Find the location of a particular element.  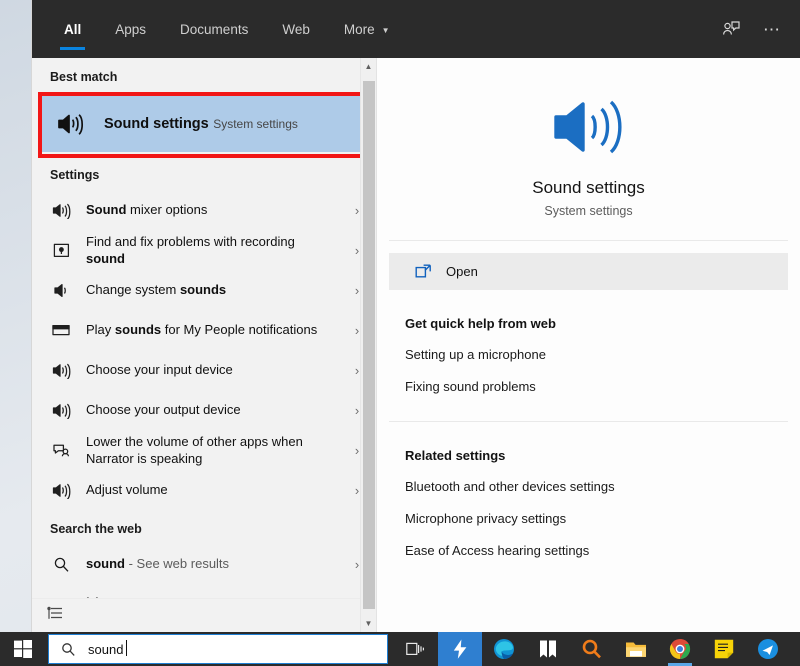

chevron-up-icon: ▲ is located at coordinates (369, 66).